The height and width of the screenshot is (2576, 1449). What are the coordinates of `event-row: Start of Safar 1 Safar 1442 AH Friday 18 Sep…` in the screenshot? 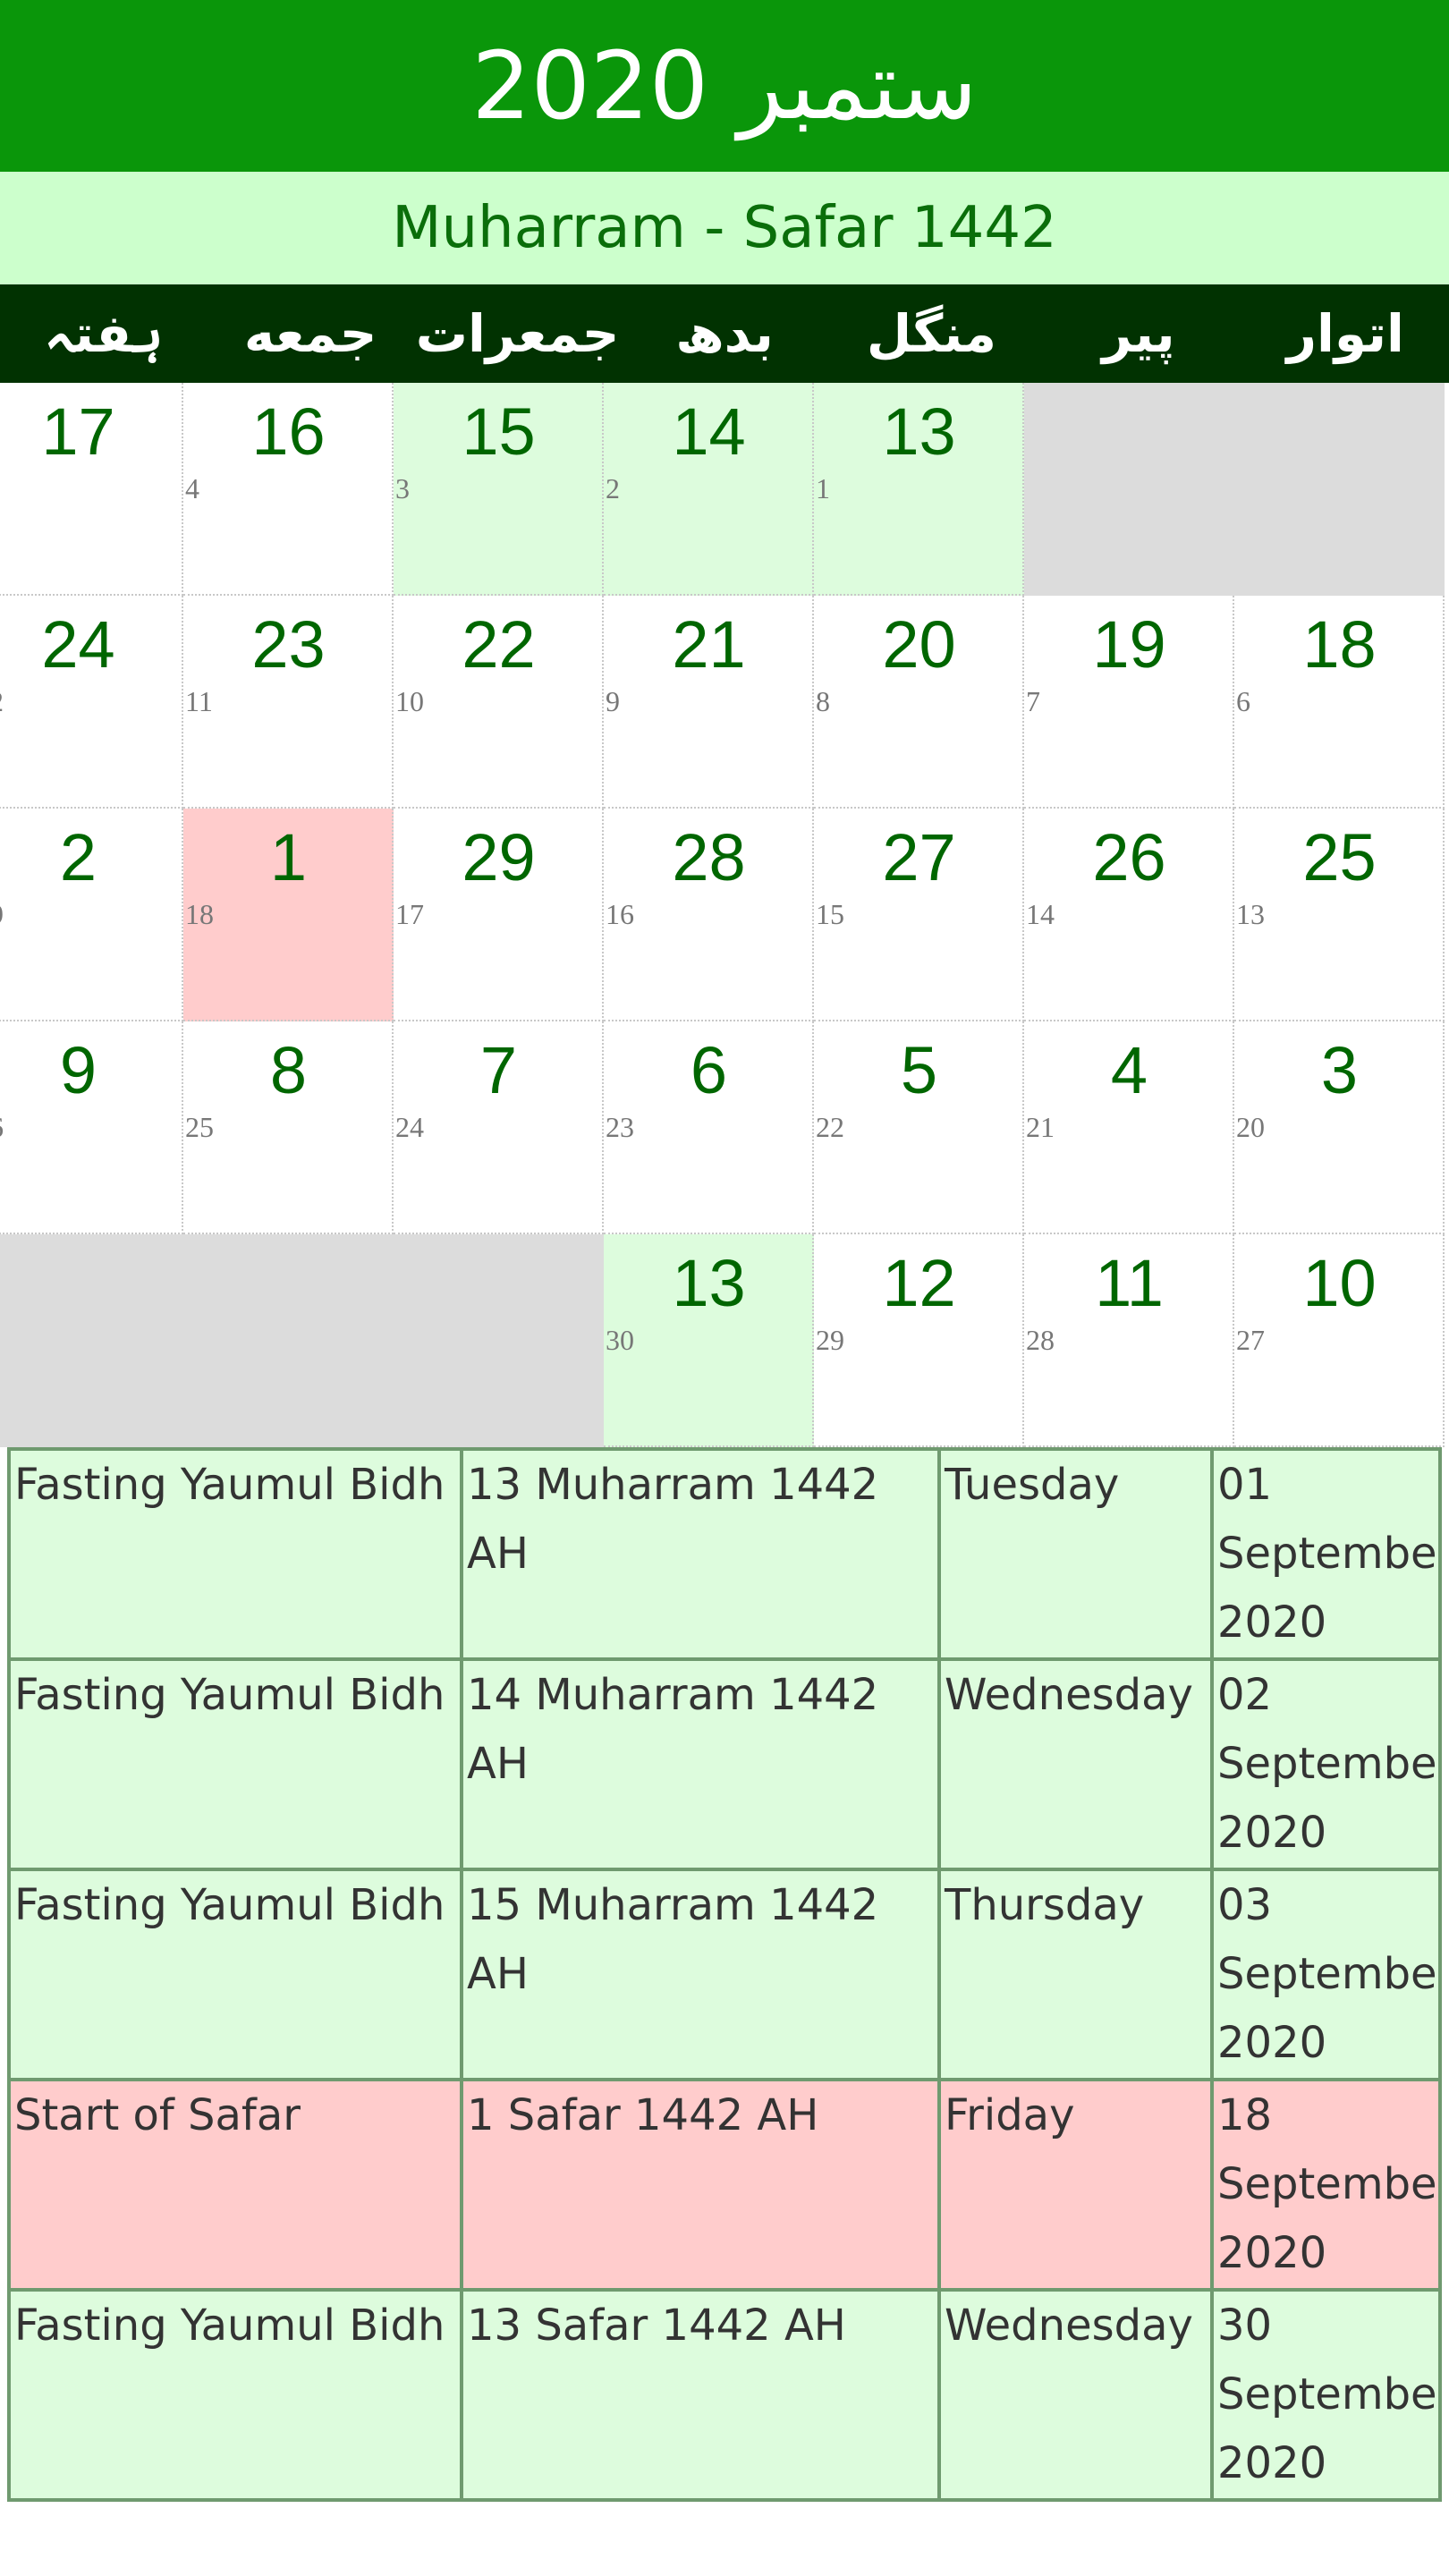 It's located at (724, 2185).